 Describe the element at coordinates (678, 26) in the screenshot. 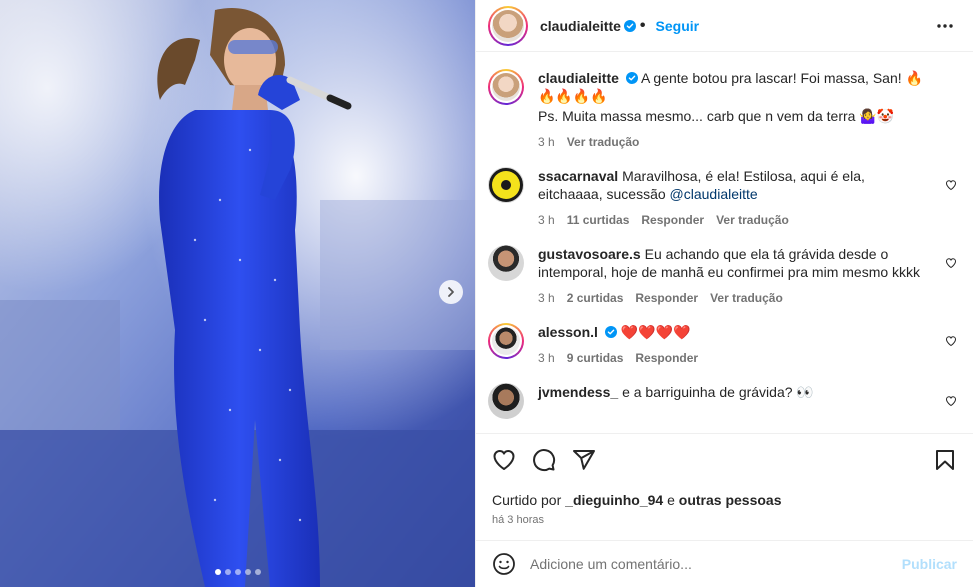

I see `follow-button: Seguir` at that location.